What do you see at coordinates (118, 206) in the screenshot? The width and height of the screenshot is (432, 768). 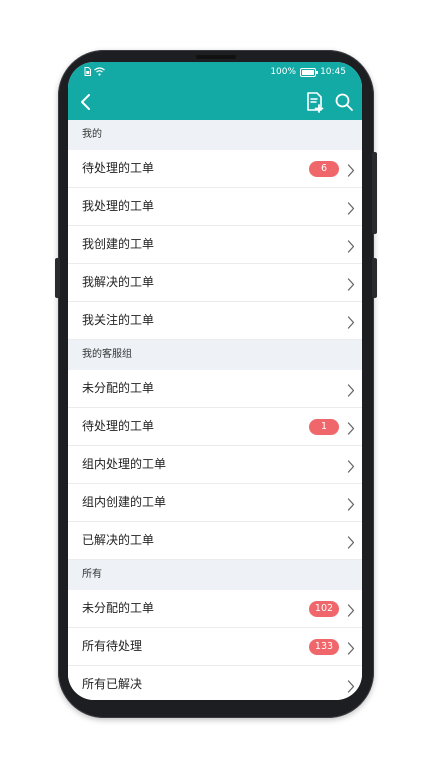 I see `ticket-list-item-label: 我处理的工单` at bounding box center [118, 206].